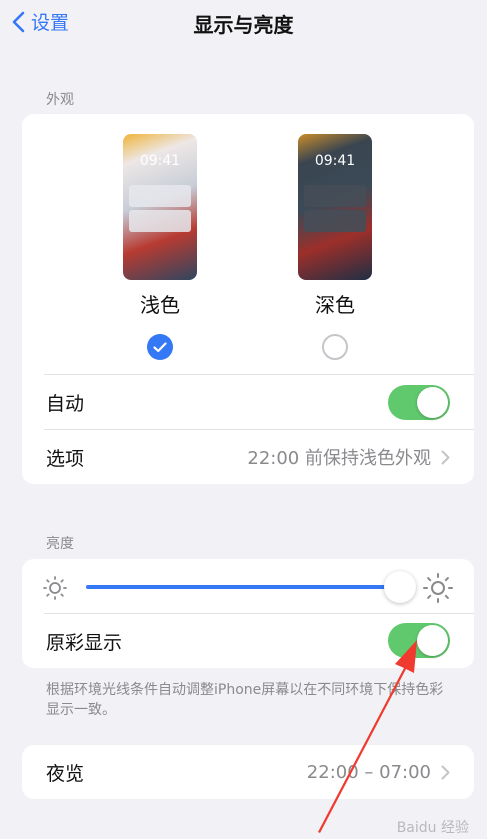 This screenshot has width=487, height=839. I want to click on watermark: Baidu 经验, so click(432, 828).